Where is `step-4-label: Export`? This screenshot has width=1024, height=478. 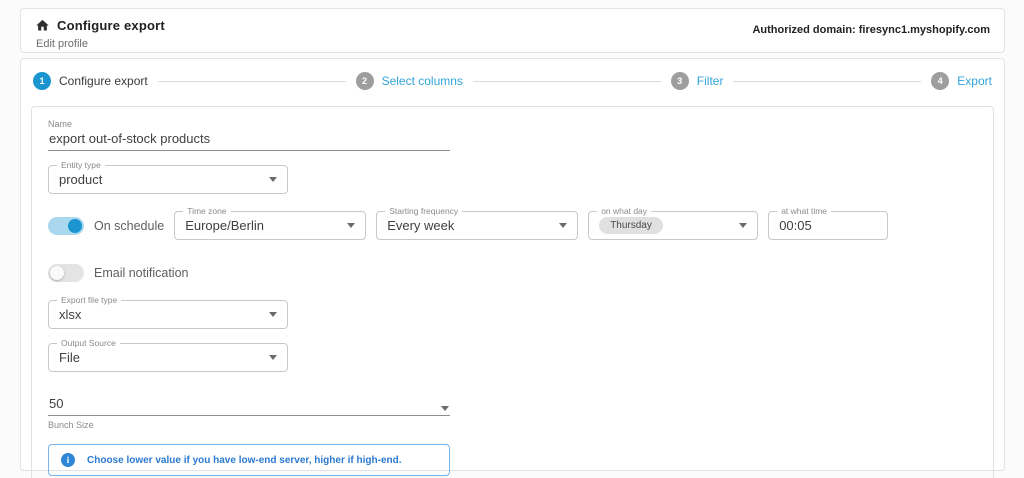
step-4-label: Export is located at coordinates (974, 81).